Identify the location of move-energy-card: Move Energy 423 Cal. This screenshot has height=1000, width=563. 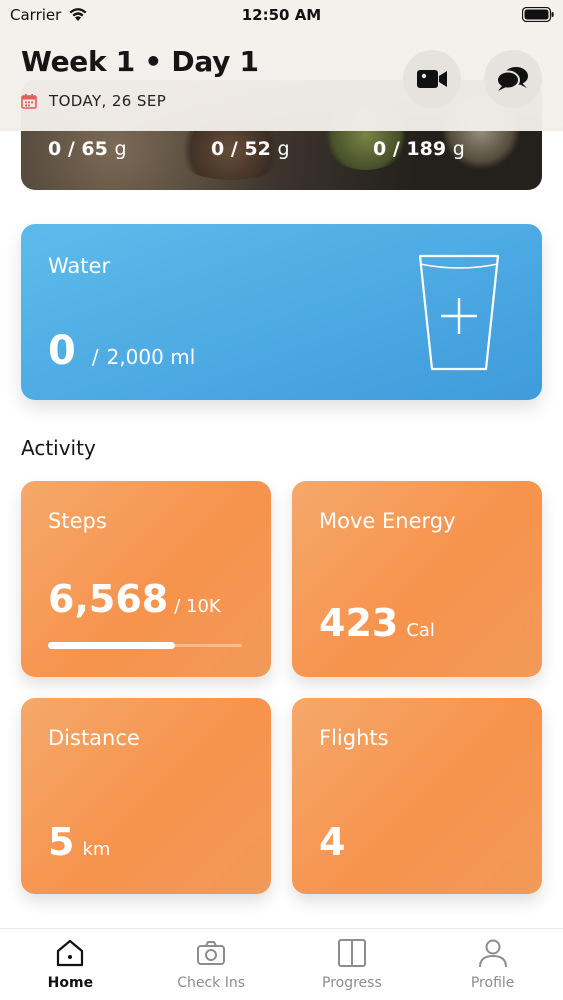
(417, 579).